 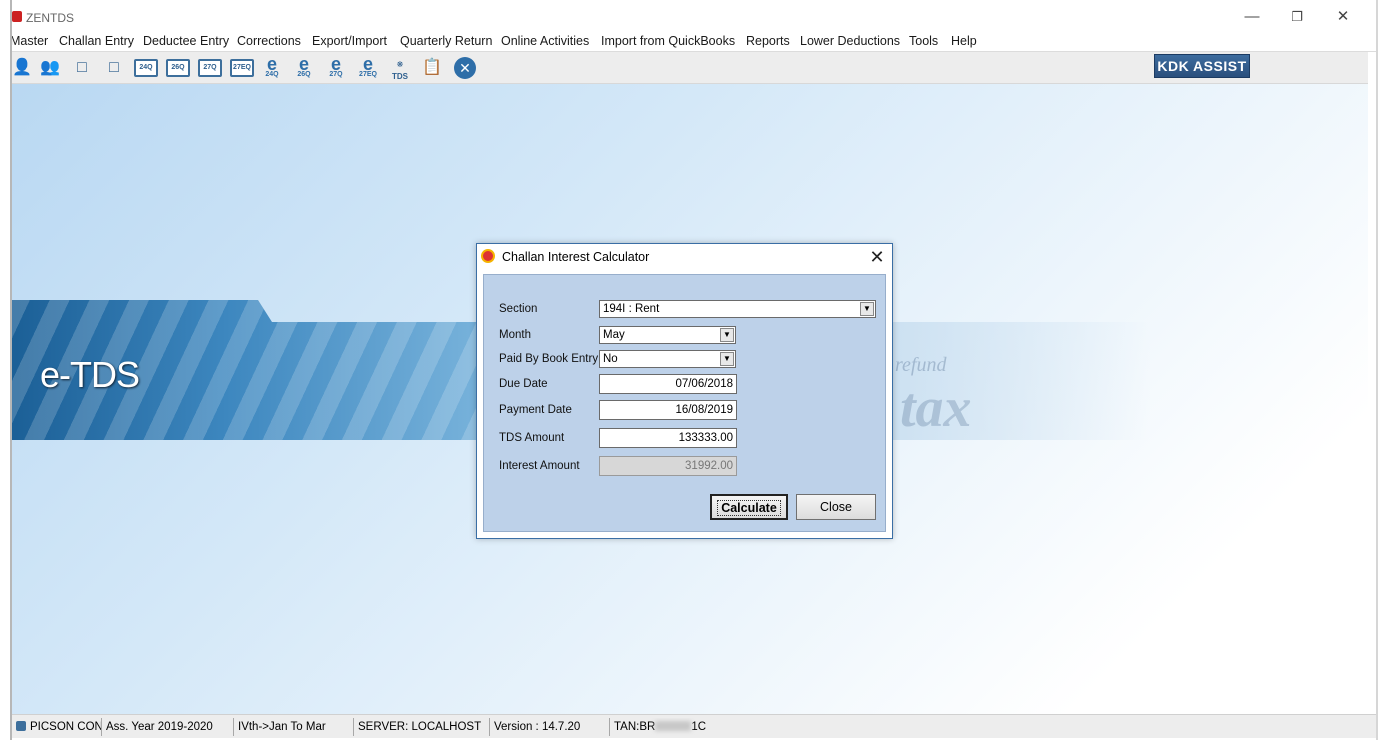 I want to click on menu-corrections: Corrections, so click(x=269, y=41).